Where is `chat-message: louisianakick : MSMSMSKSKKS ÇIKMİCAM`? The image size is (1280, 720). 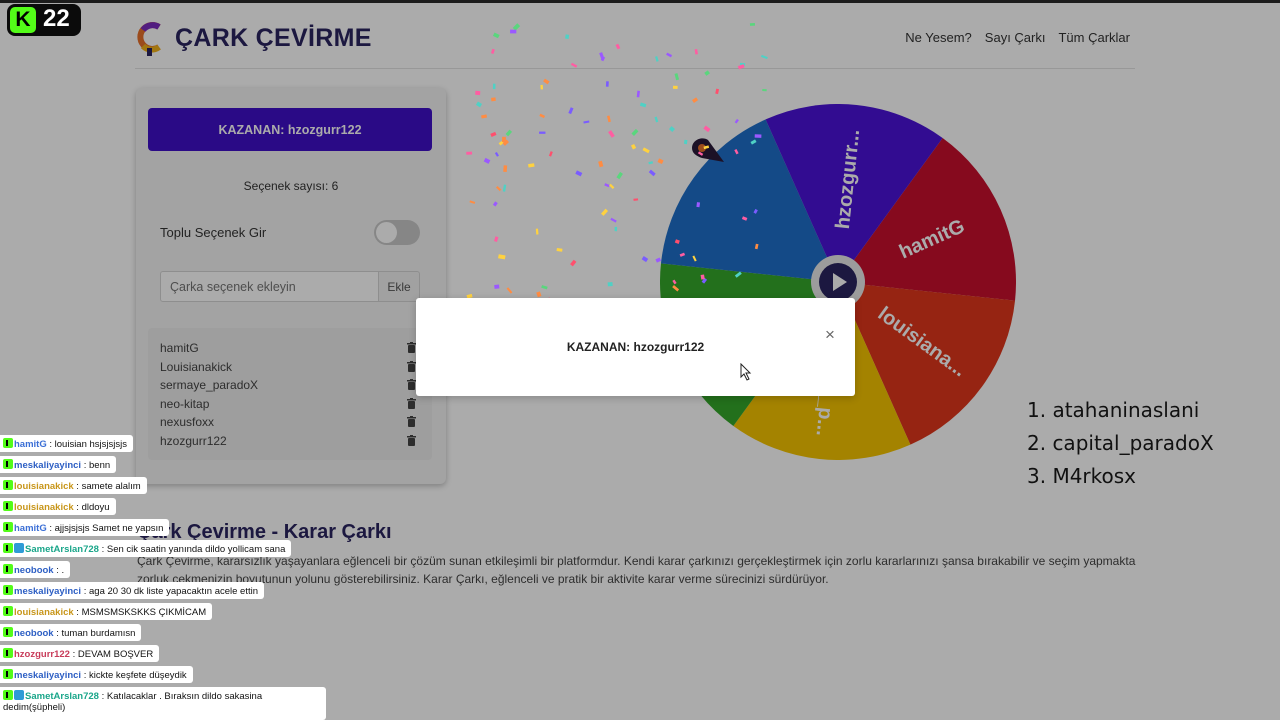
chat-message: louisianakick : MSMSMSKSKKS ÇIKMİCAM is located at coordinates (106, 611).